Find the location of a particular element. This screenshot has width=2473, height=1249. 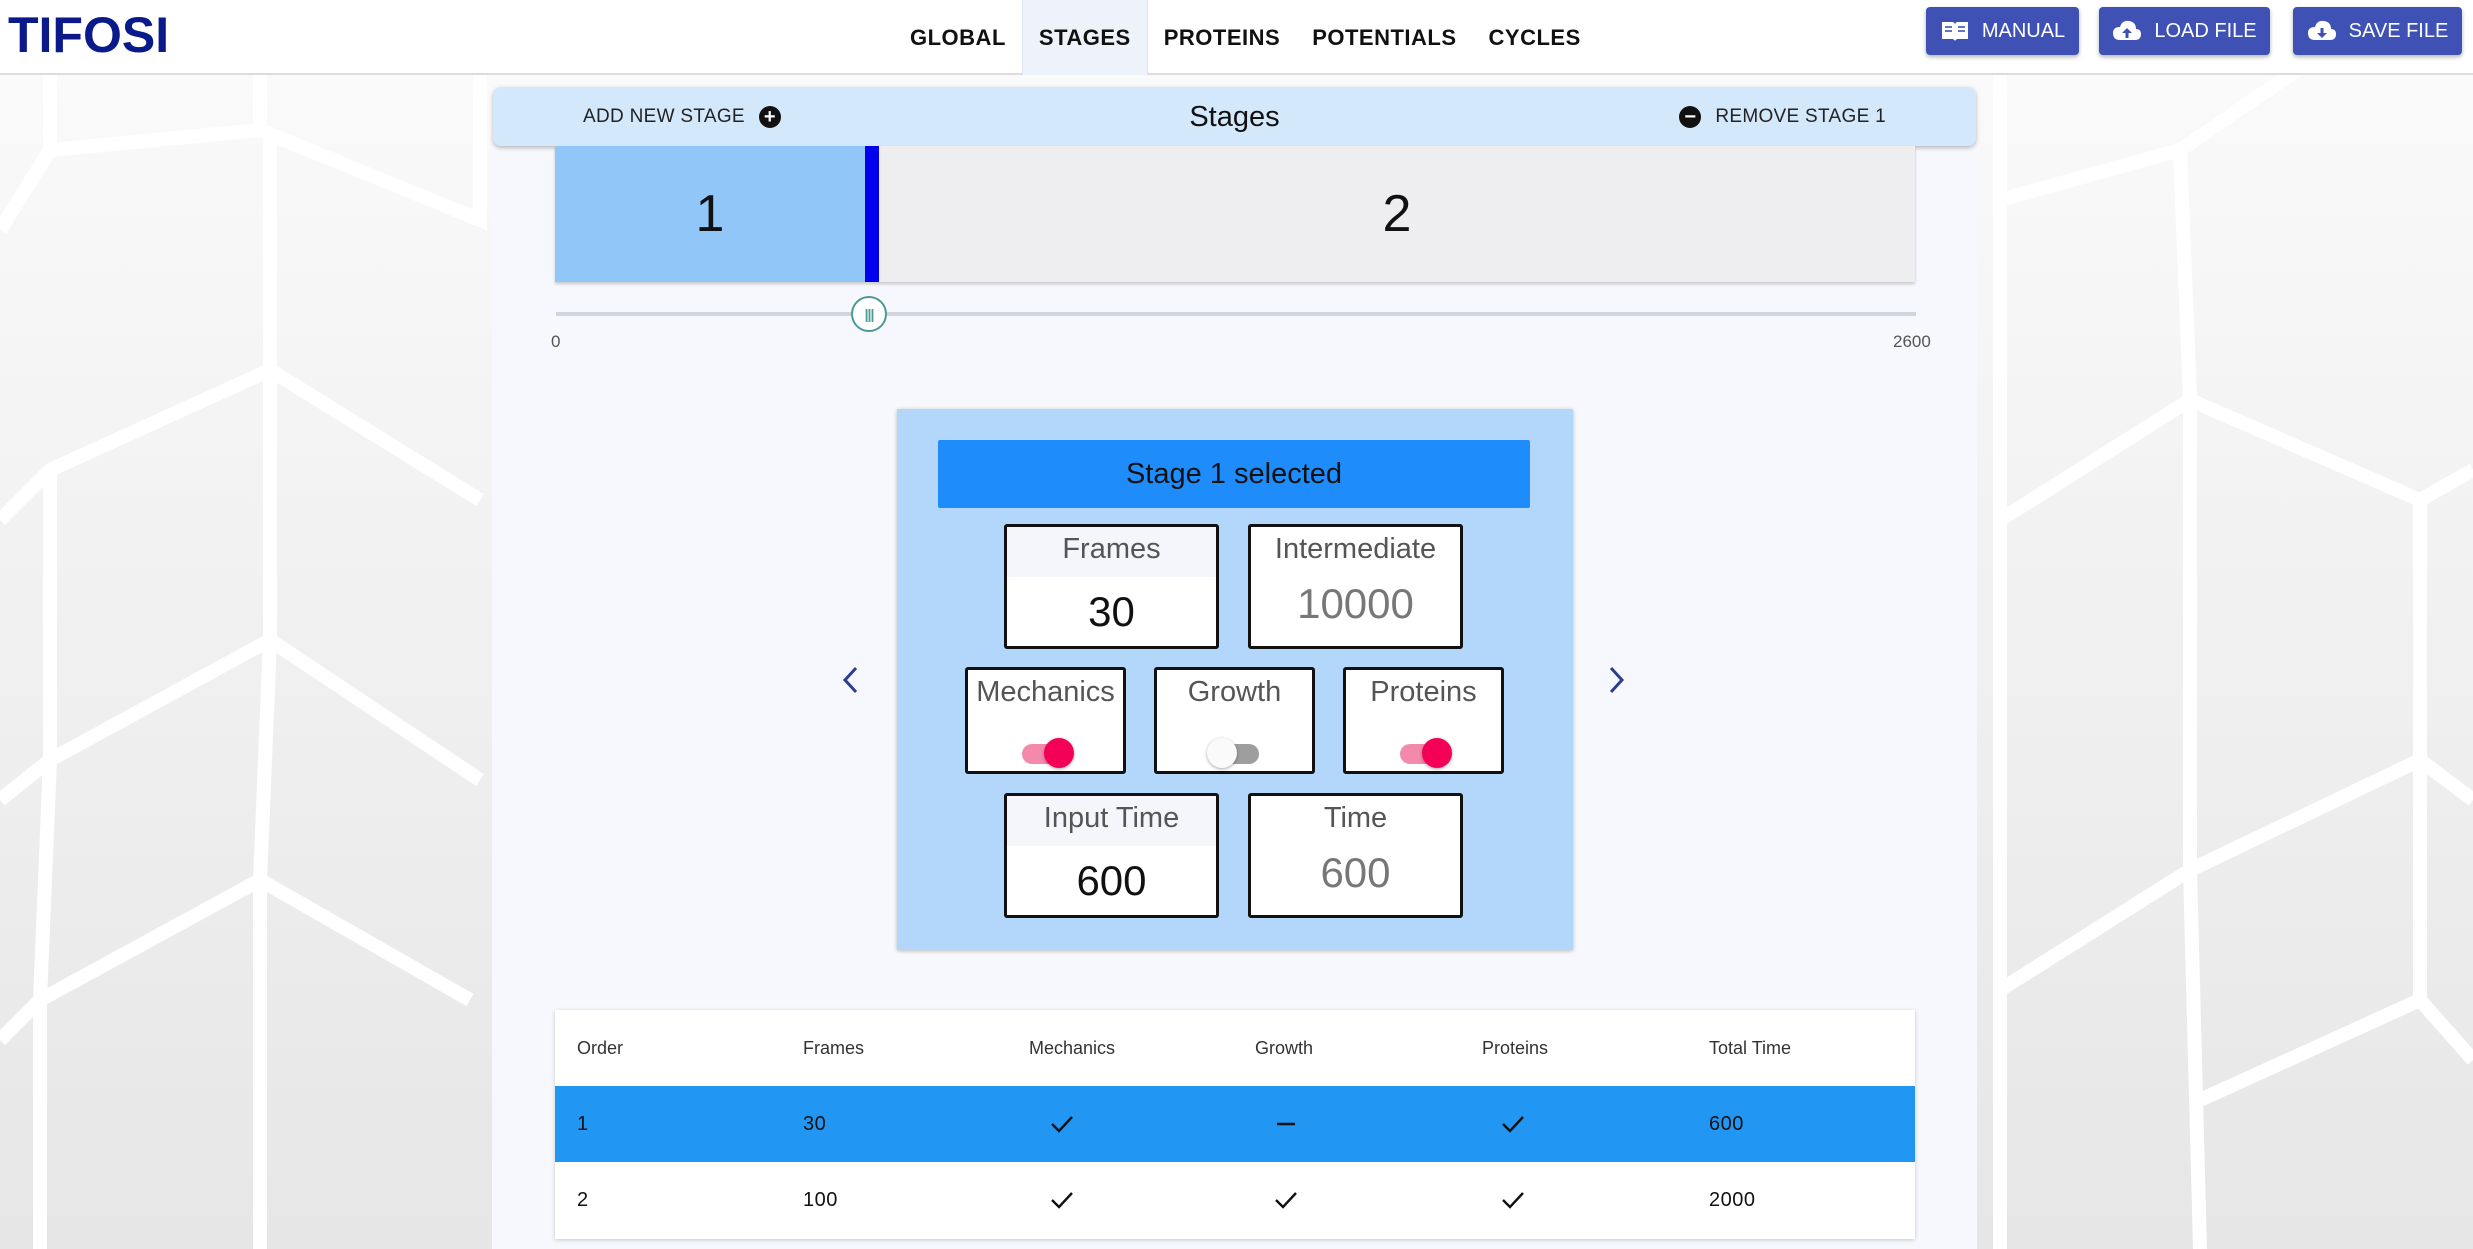

header-order: Order is located at coordinates (600, 1047).